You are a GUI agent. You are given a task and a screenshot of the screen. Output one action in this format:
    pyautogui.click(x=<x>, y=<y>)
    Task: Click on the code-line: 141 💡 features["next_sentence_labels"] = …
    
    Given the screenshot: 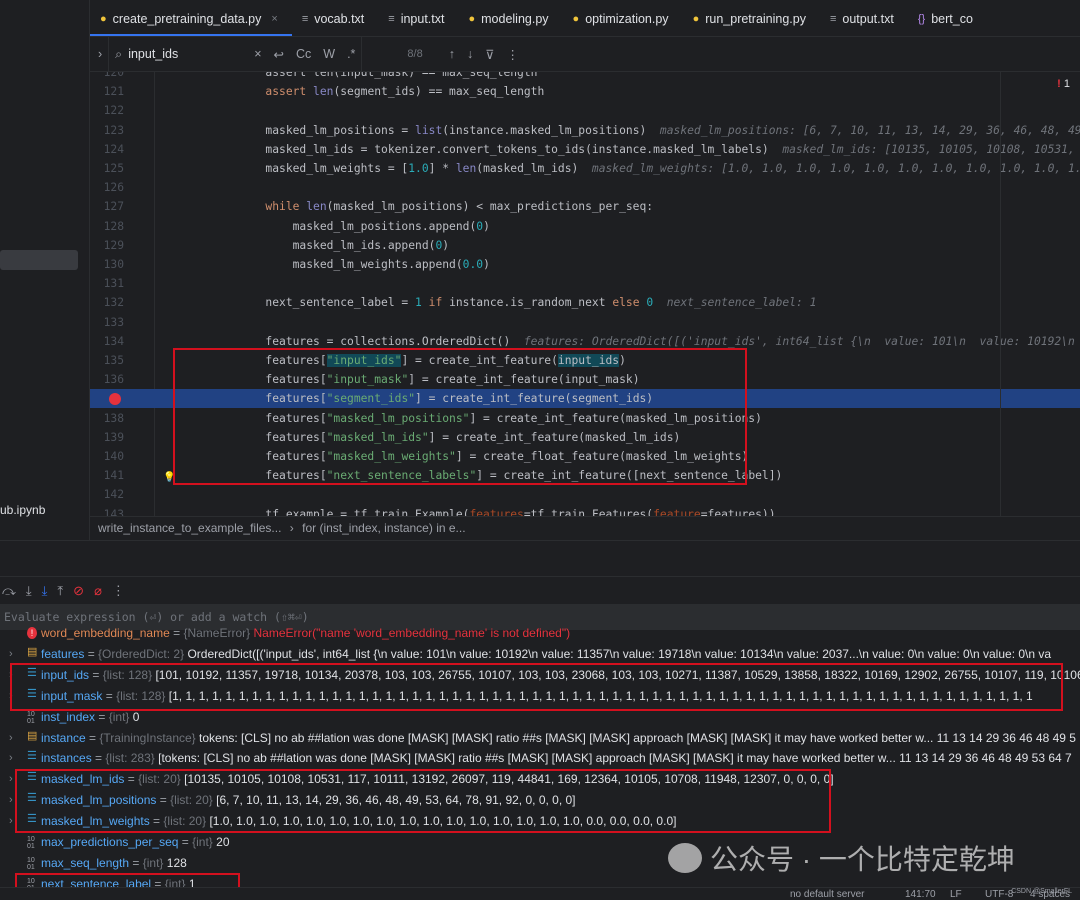 What is the action you would take?
    pyautogui.click(x=585, y=475)
    